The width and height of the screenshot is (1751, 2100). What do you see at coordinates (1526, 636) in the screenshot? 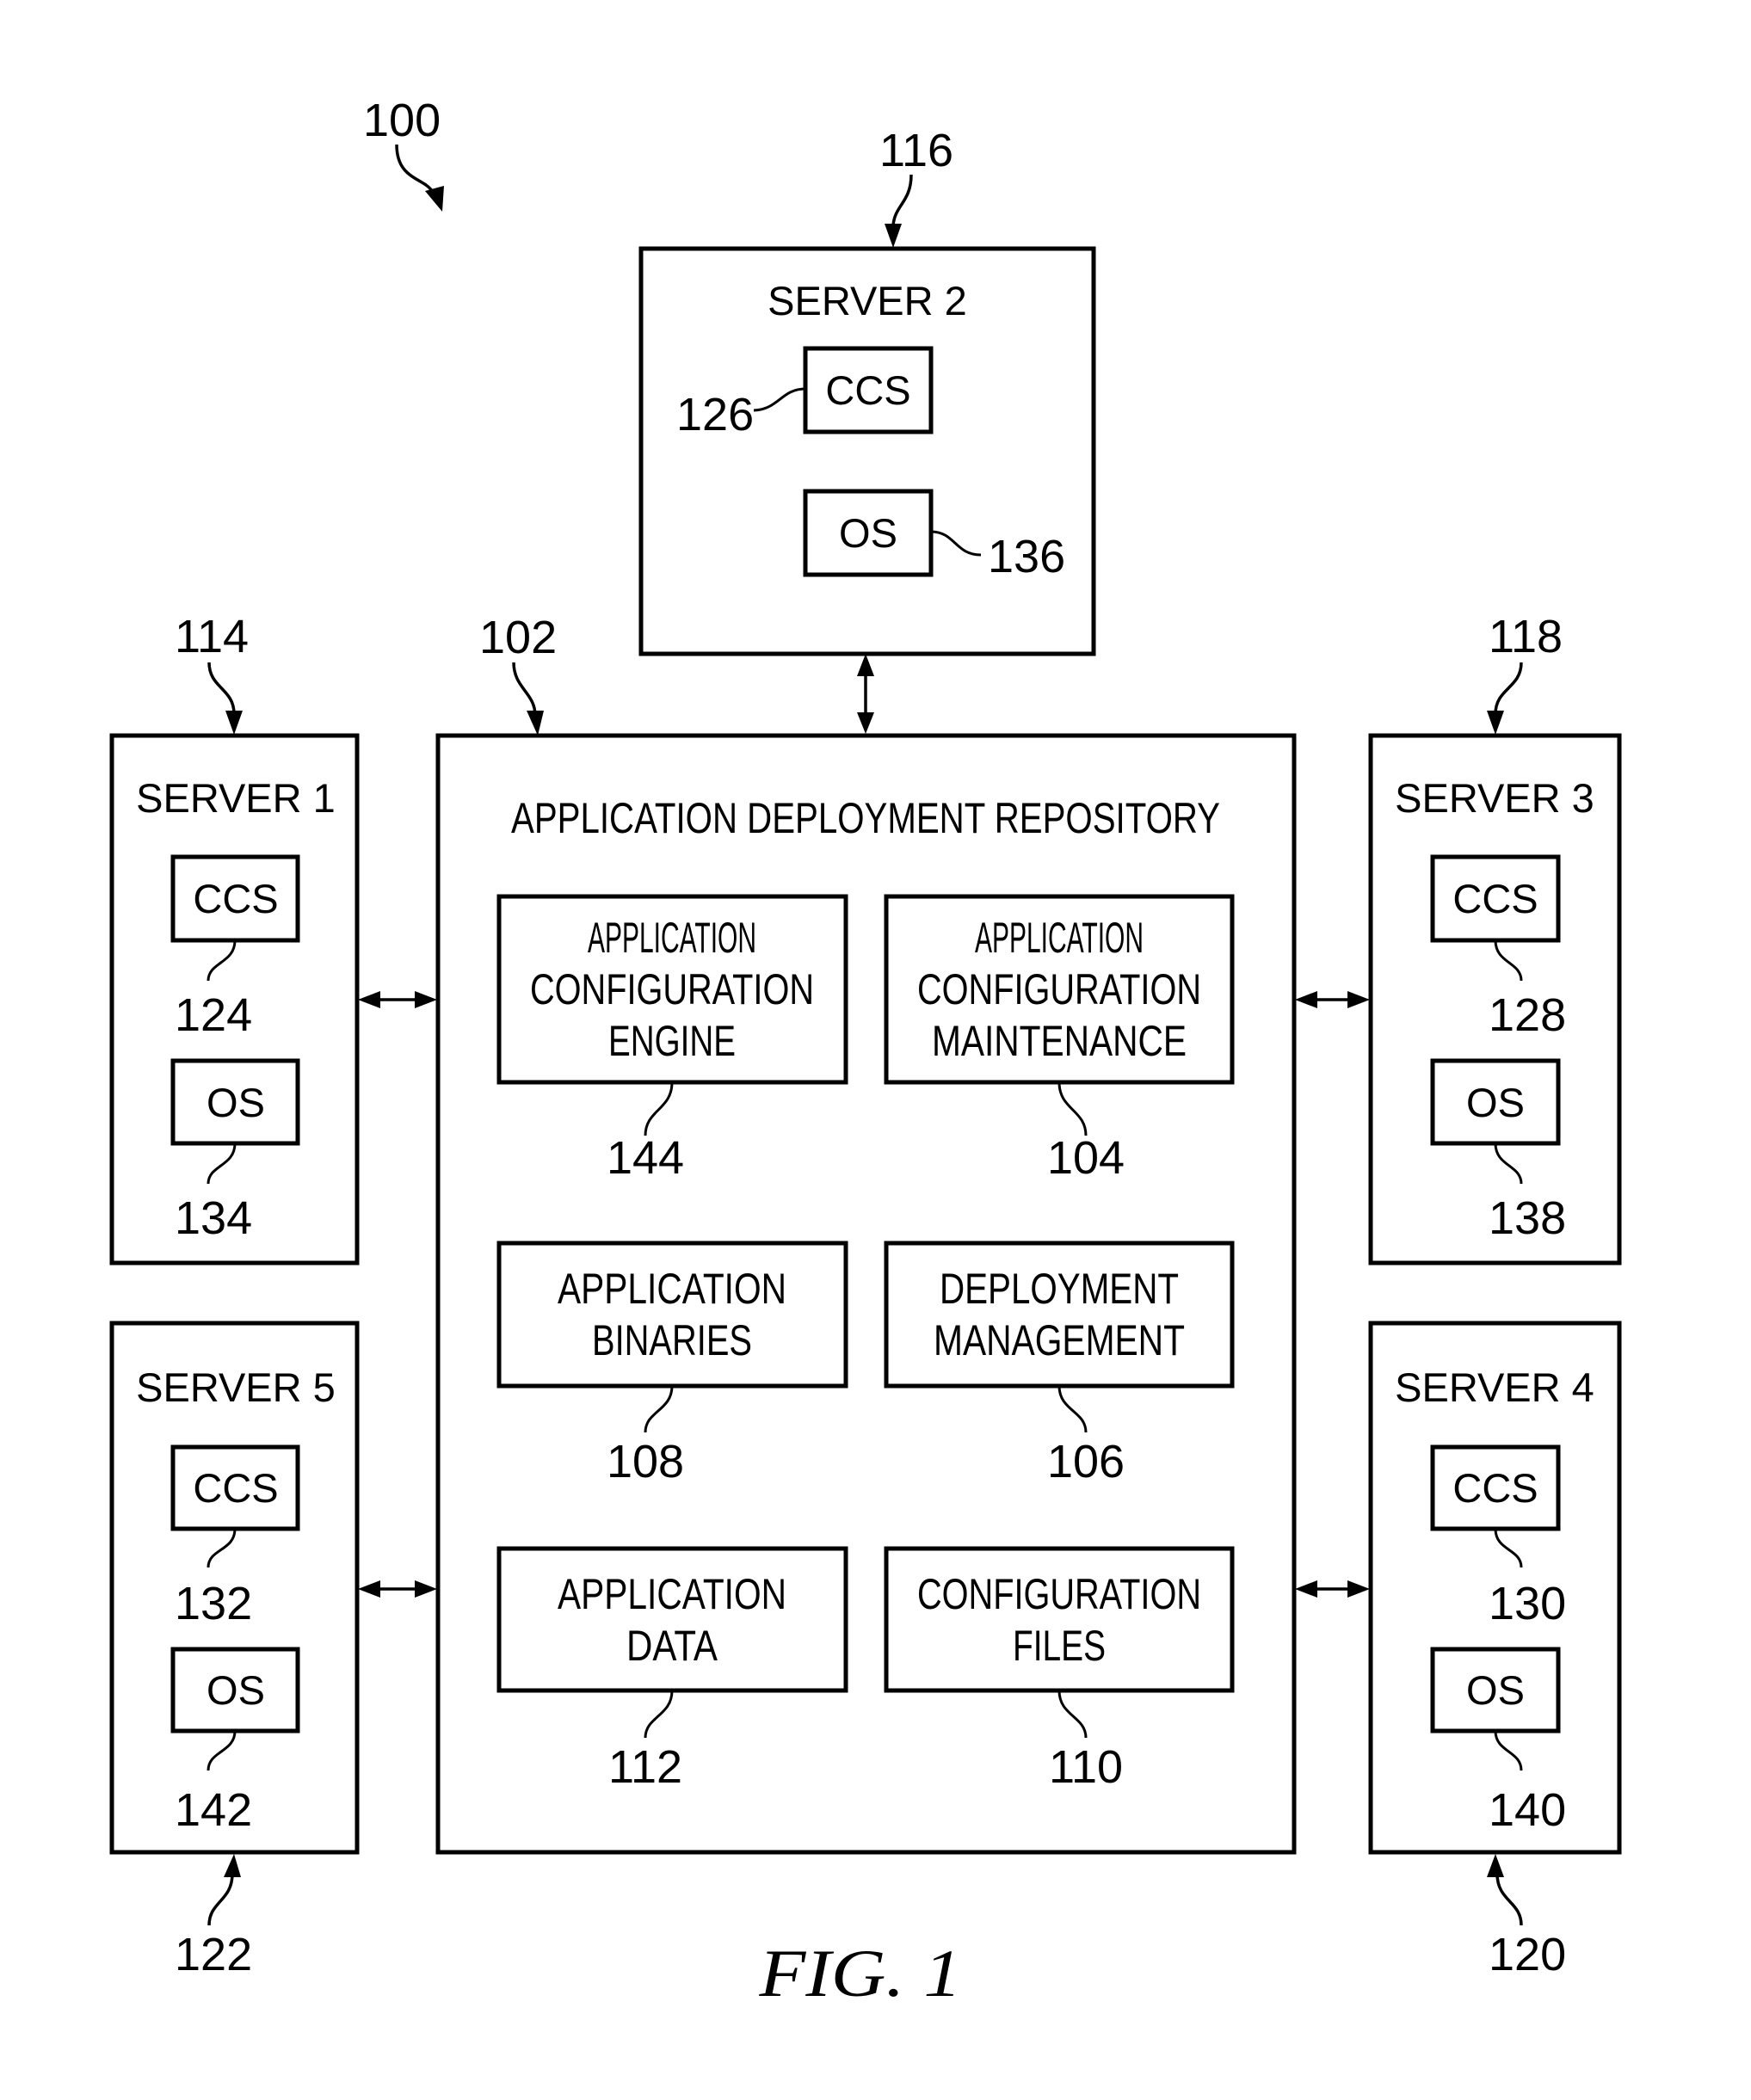
I see `server-3-ref: 118` at bounding box center [1526, 636].